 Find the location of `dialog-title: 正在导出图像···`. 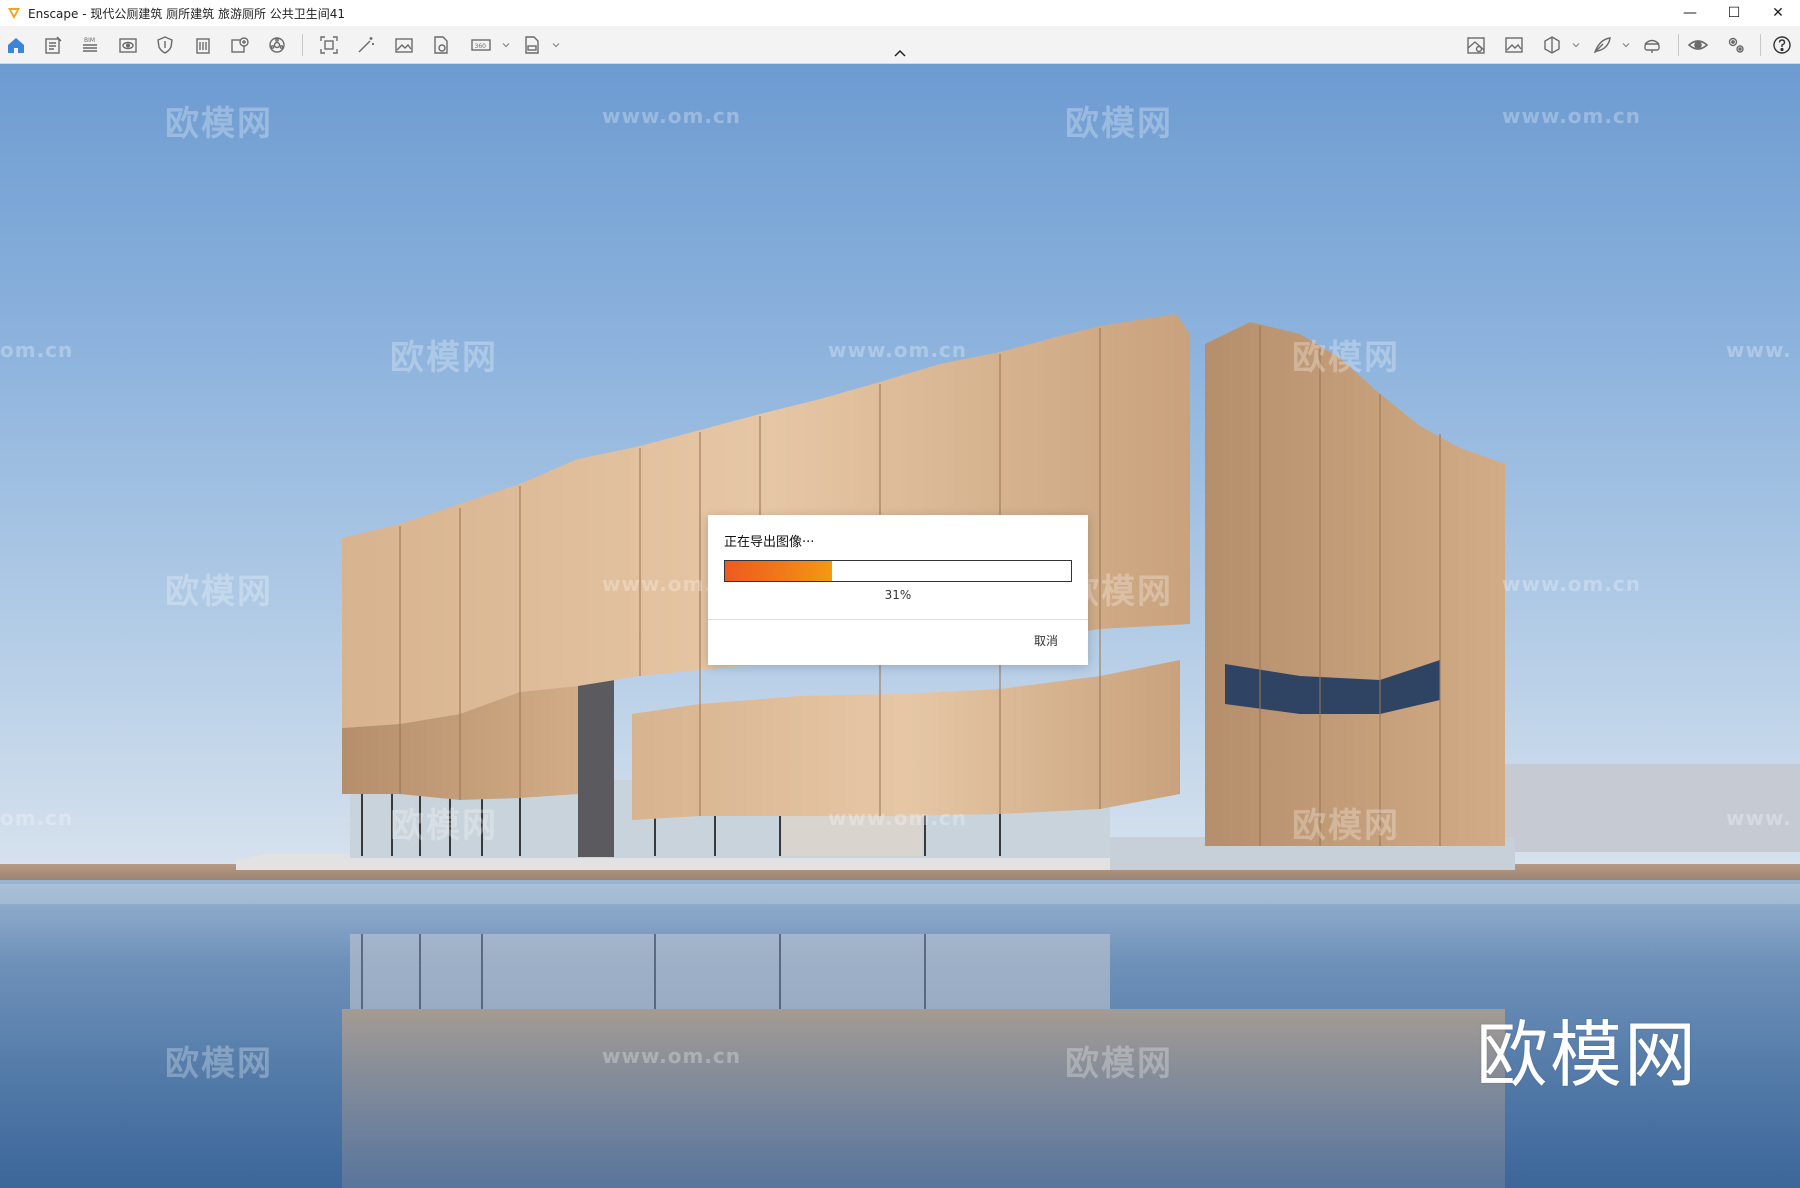

dialog-title: 正在导出图像··· is located at coordinates (769, 542).